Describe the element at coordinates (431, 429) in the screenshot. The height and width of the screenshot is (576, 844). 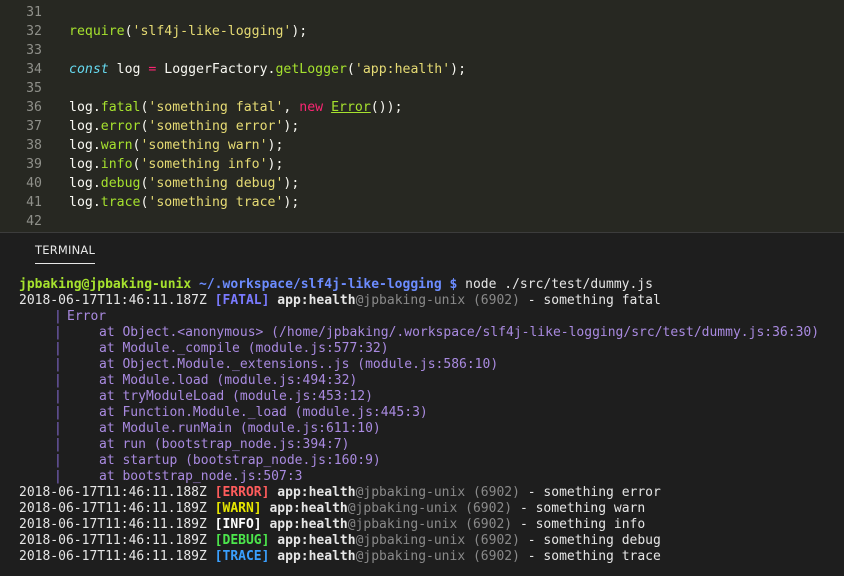
I see `stack-frame-line: | at Module.runMain (module.js:611:10)` at that location.